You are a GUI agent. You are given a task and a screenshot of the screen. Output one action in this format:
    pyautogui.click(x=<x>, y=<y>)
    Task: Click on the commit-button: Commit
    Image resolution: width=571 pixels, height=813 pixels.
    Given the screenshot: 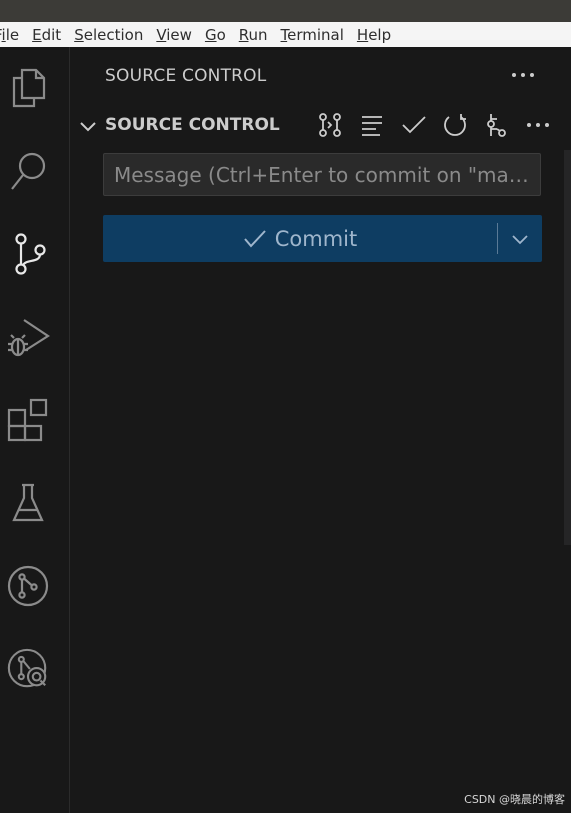 What is the action you would take?
    pyautogui.click(x=322, y=238)
    